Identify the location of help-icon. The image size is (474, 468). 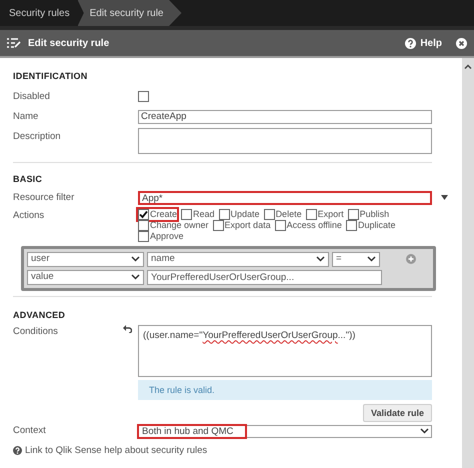
(410, 43).